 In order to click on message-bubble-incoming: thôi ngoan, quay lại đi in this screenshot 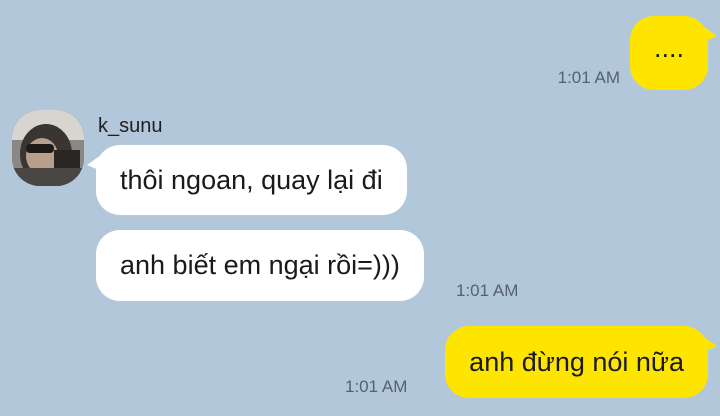, I will do `click(247, 180)`.